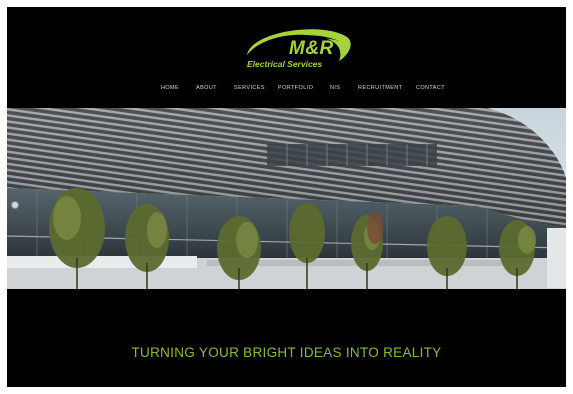 The image size is (573, 394). I want to click on slider-dot-icon, so click(15, 205).